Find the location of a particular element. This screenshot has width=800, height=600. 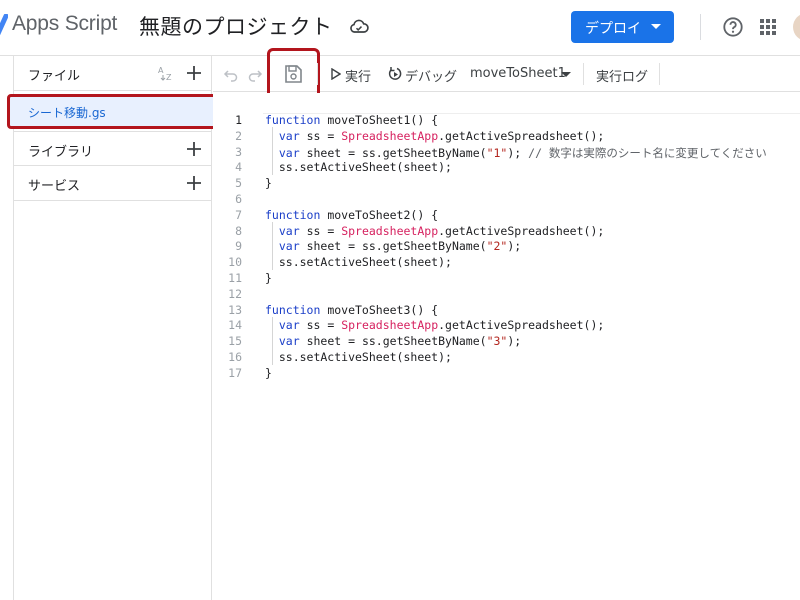

code-line: 12 is located at coordinates (506, 295).